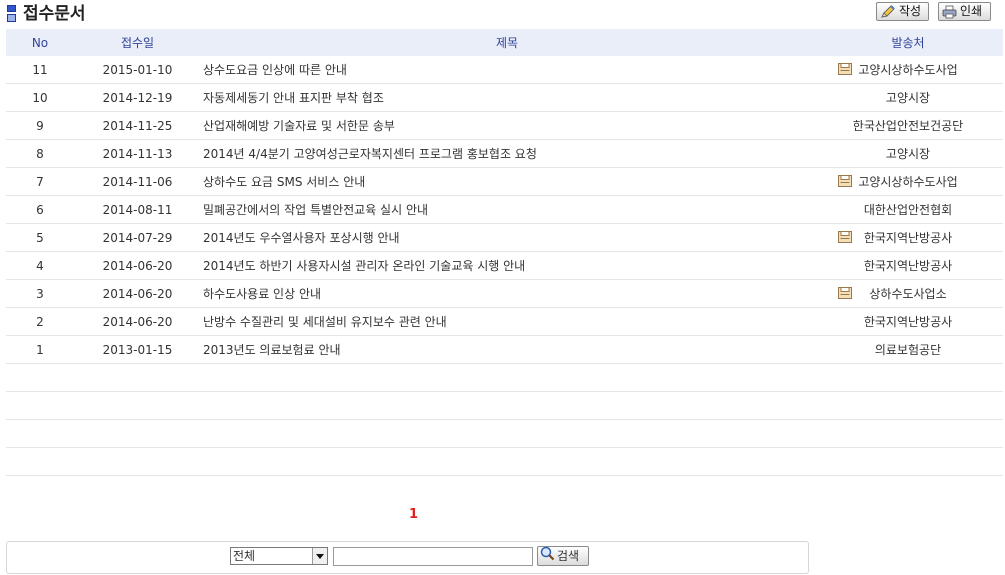 This screenshot has width=1005, height=575. I want to click on column-header-no: No, so click(40, 42).